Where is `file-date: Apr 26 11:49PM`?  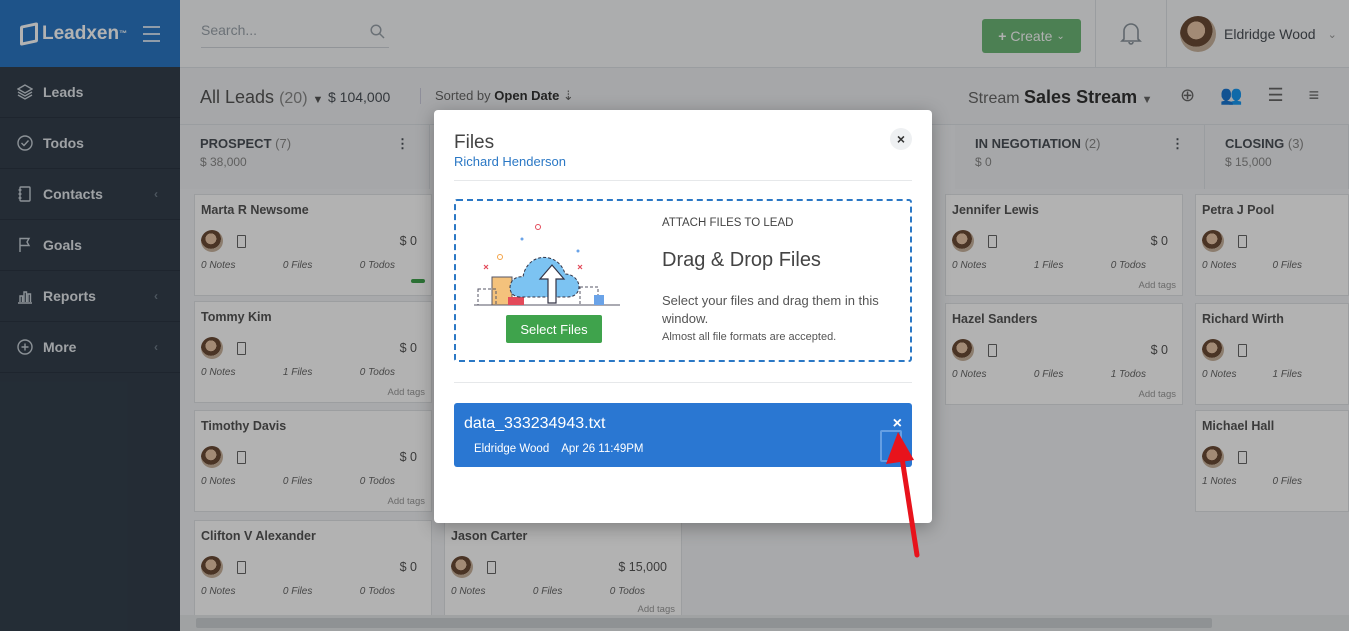
file-date: Apr 26 11:49PM is located at coordinates (602, 449).